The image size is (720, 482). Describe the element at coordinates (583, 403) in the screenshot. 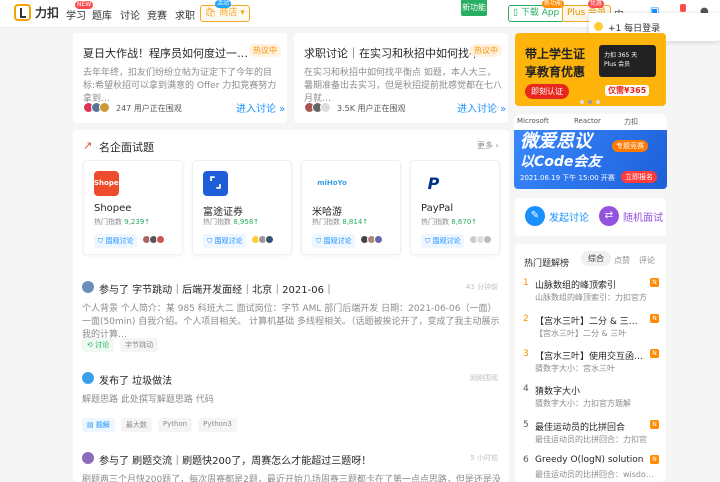

I see `solution-subtitle: 猜数字大小：力扣官方题解` at that location.